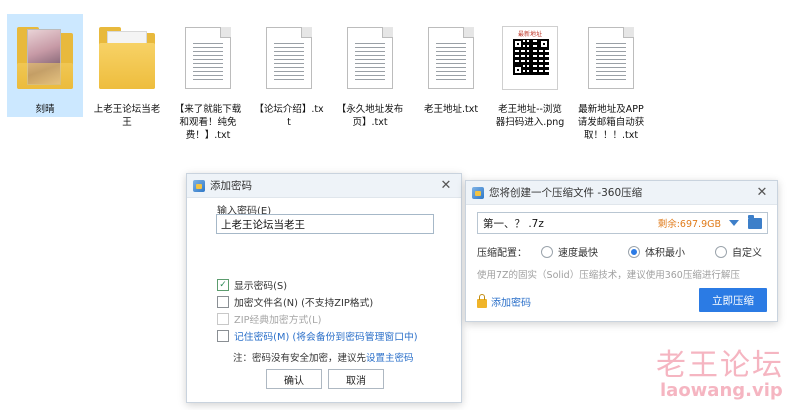 Image resolution: width=800 pixels, height=410 pixels. Describe the element at coordinates (261, 286) in the screenshot. I see `option-label: 显示密码(S)` at that location.